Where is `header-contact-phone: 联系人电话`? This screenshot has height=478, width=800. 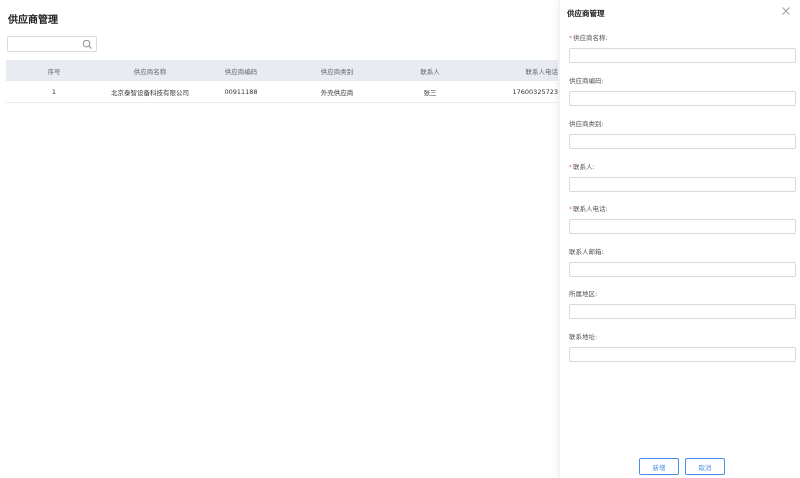 header-contact-phone: 联系人电话 is located at coordinates (542, 71).